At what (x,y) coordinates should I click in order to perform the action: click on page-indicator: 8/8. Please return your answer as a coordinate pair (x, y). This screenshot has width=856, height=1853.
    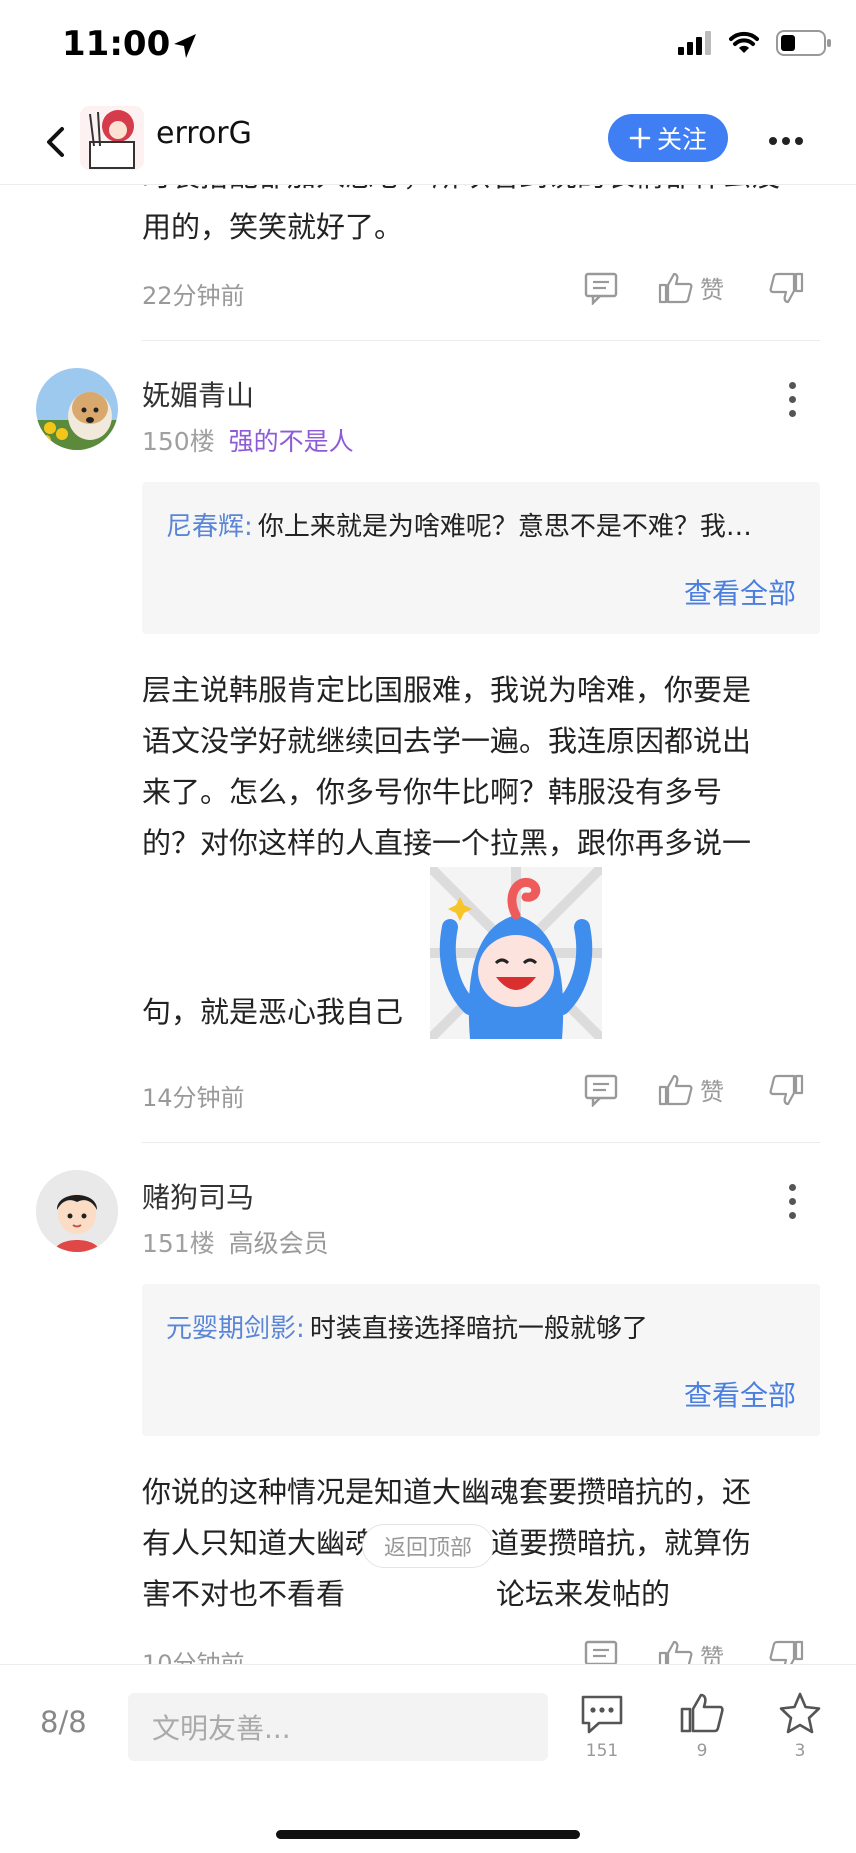
    Looking at the image, I should click on (63, 1722).